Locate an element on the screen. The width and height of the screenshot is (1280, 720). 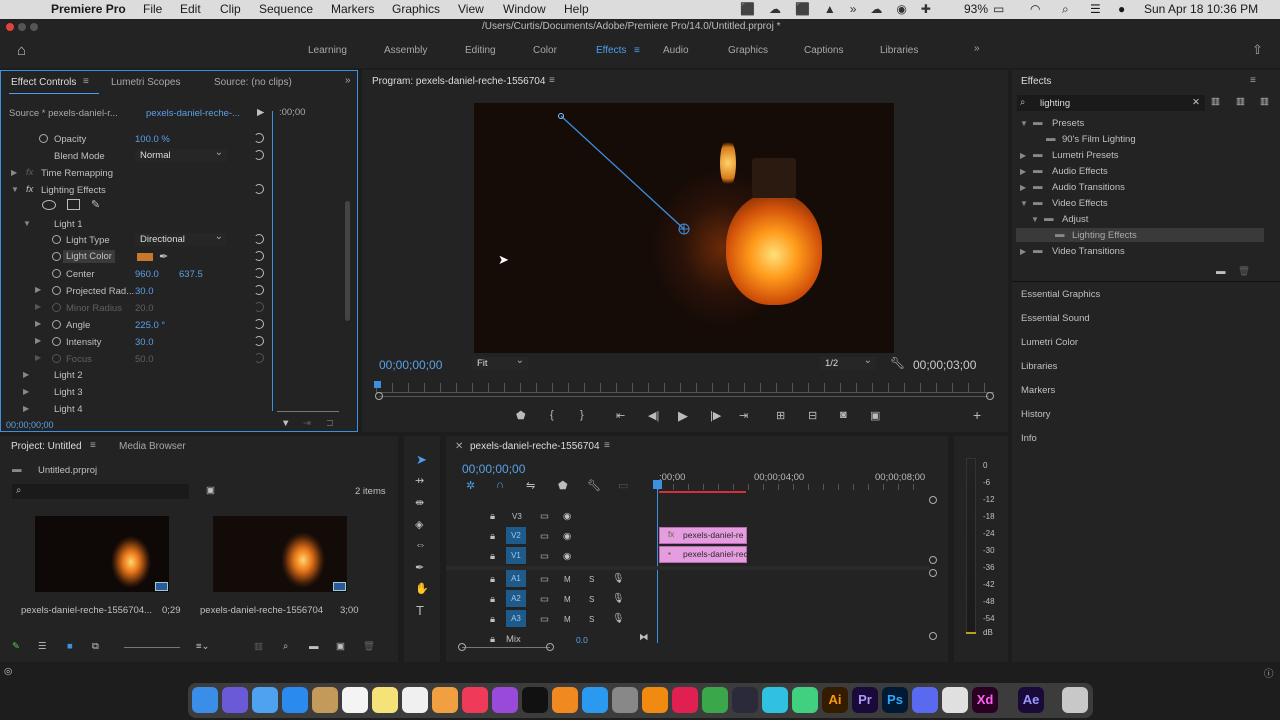
info-icon: ⓘ is located at coordinates (1269, 673).